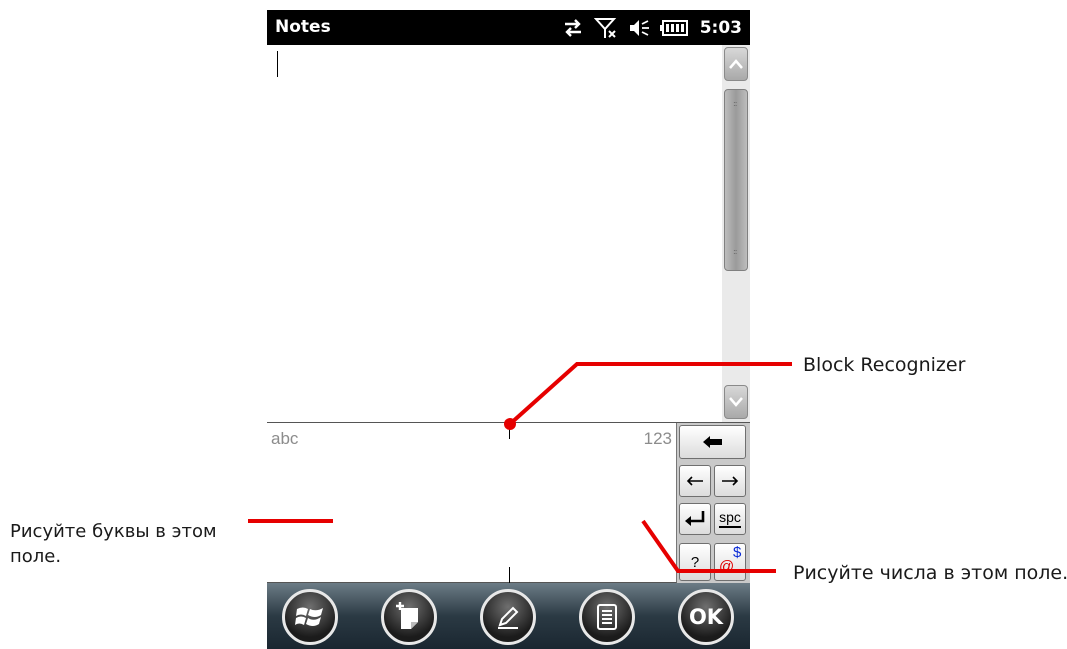 The width and height of the screenshot is (1067, 649). I want to click on battery-icon, so click(673, 27).